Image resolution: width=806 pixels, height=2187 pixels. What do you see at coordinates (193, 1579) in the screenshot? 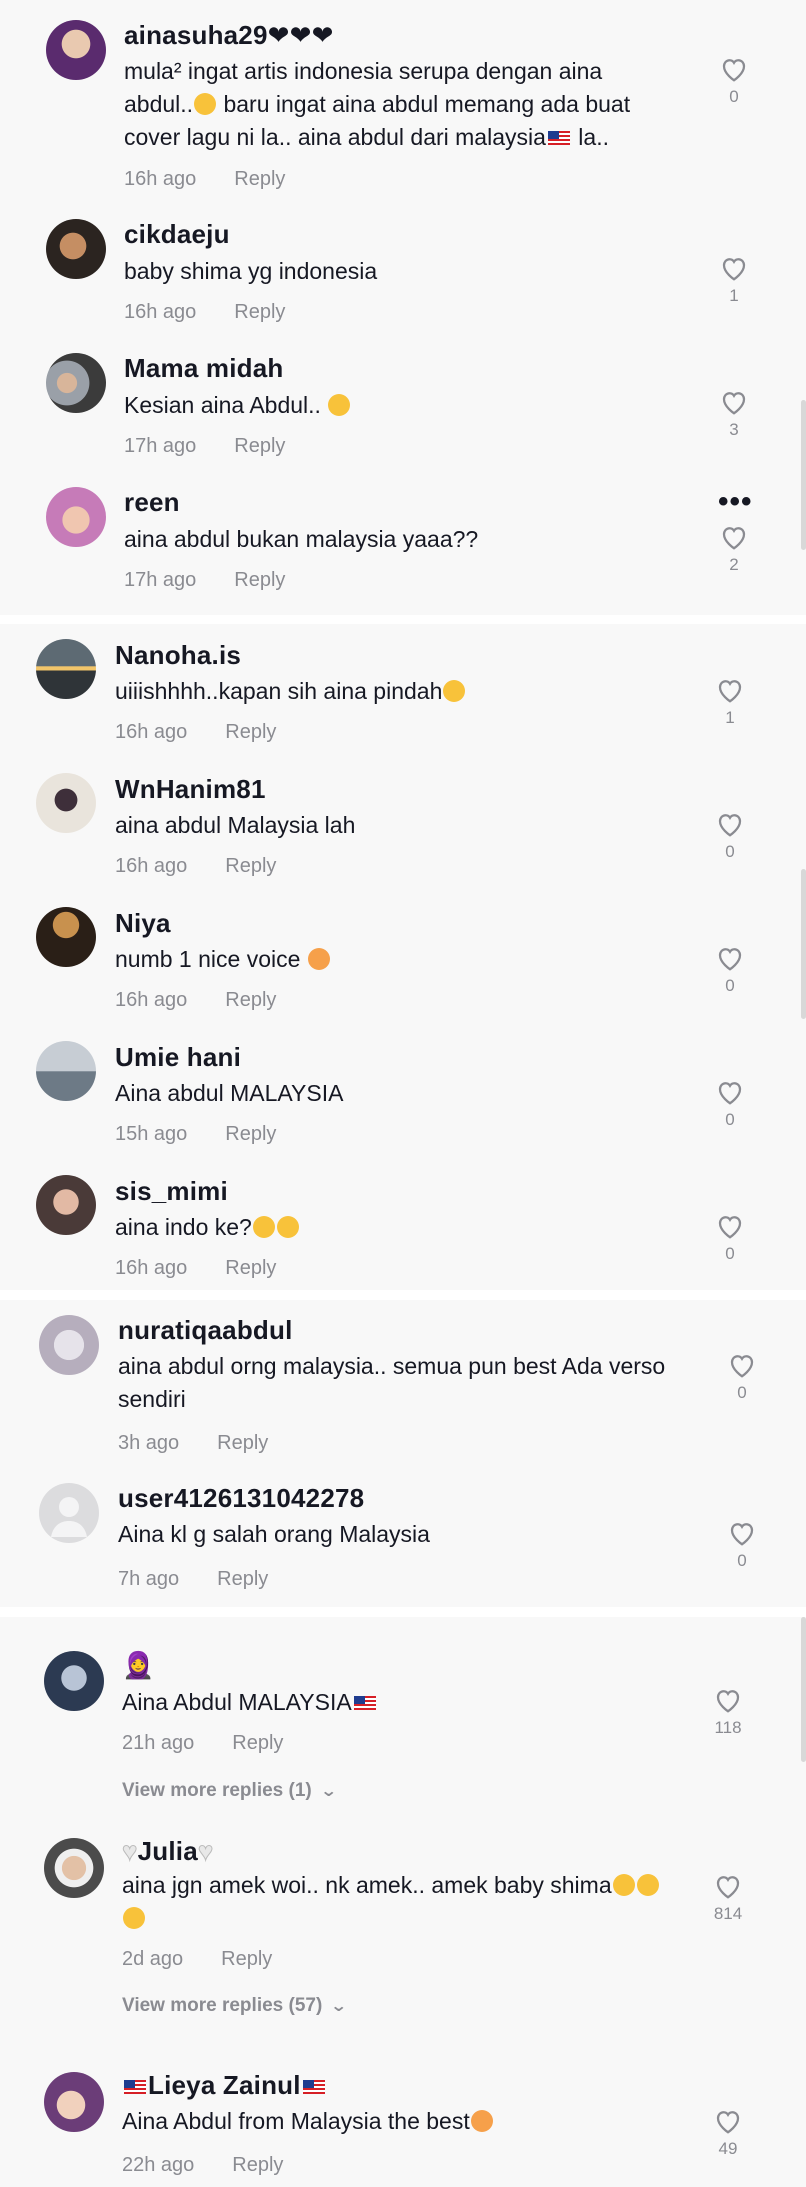
I see `comment-meta: 7h ago Reply` at bounding box center [193, 1579].